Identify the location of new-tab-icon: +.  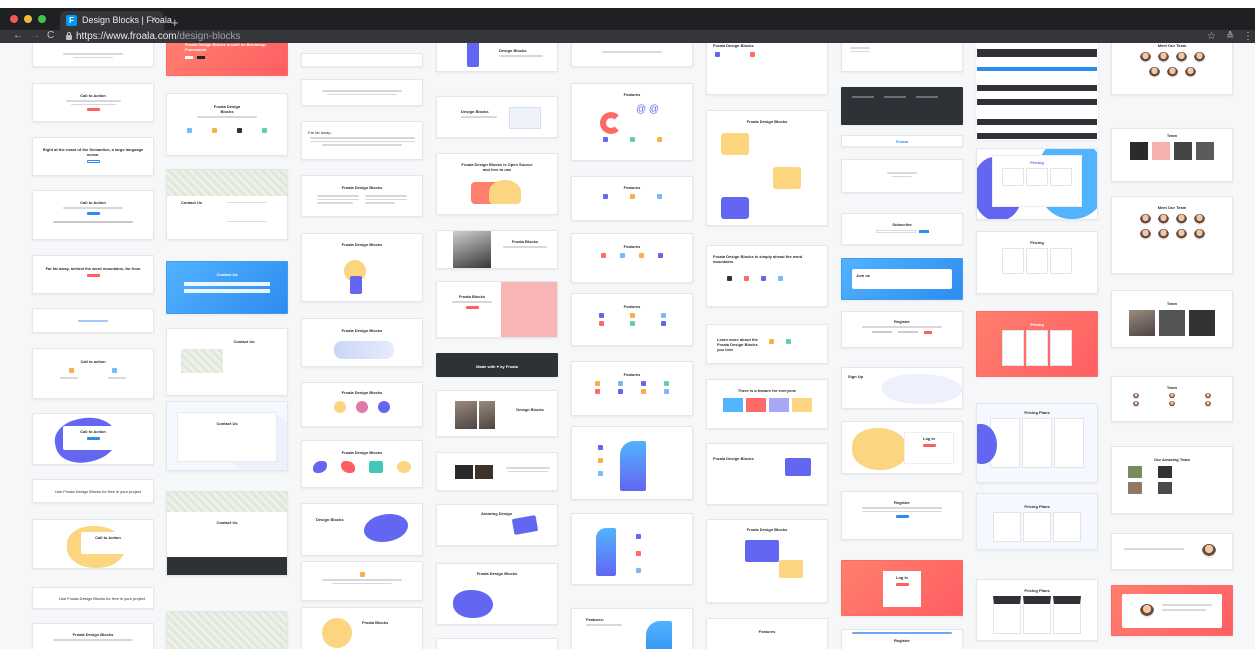
(175, 22).